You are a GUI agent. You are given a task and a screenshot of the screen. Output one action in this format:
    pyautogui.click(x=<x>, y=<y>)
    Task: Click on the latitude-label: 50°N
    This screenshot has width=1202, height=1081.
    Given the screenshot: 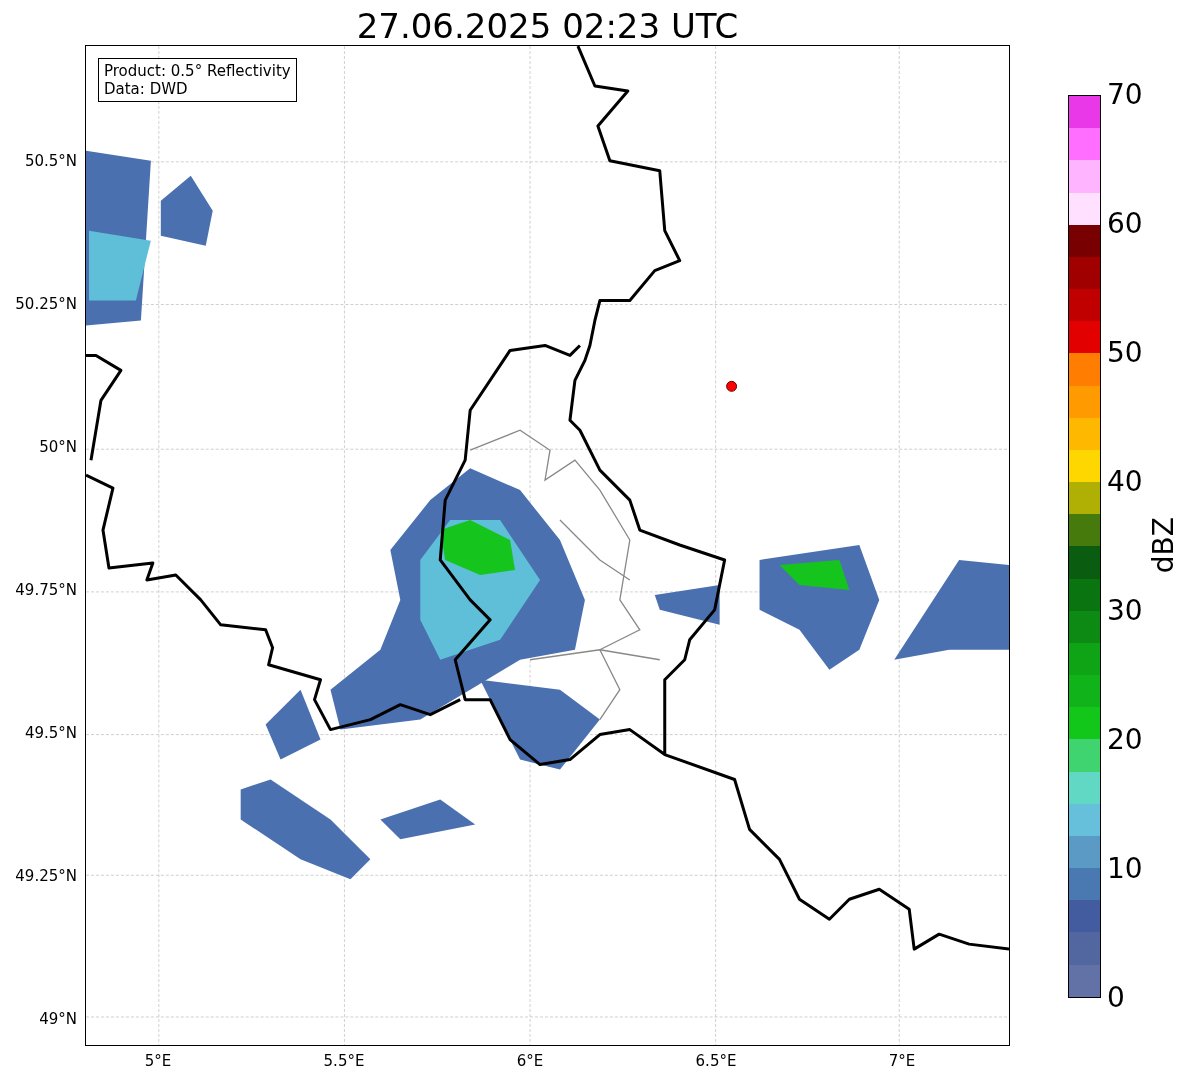 What is the action you would take?
    pyautogui.click(x=58, y=447)
    